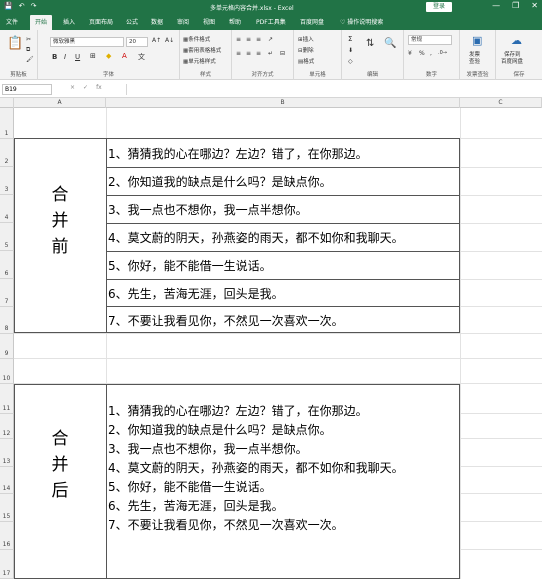 This screenshot has width=542, height=579. What do you see at coordinates (361, 21) in the screenshot?
I see `tell-me-search: ♡ 操作说明搜索` at bounding box center [361, 21].